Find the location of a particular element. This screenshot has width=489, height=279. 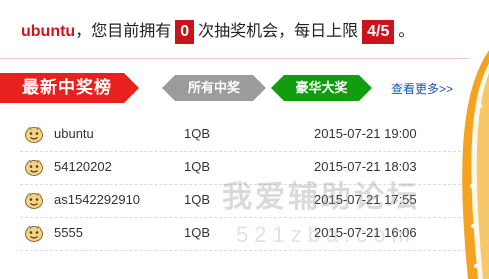

latest-winners-banner: 最新中奖榜 is located at coordinates (69, 88).